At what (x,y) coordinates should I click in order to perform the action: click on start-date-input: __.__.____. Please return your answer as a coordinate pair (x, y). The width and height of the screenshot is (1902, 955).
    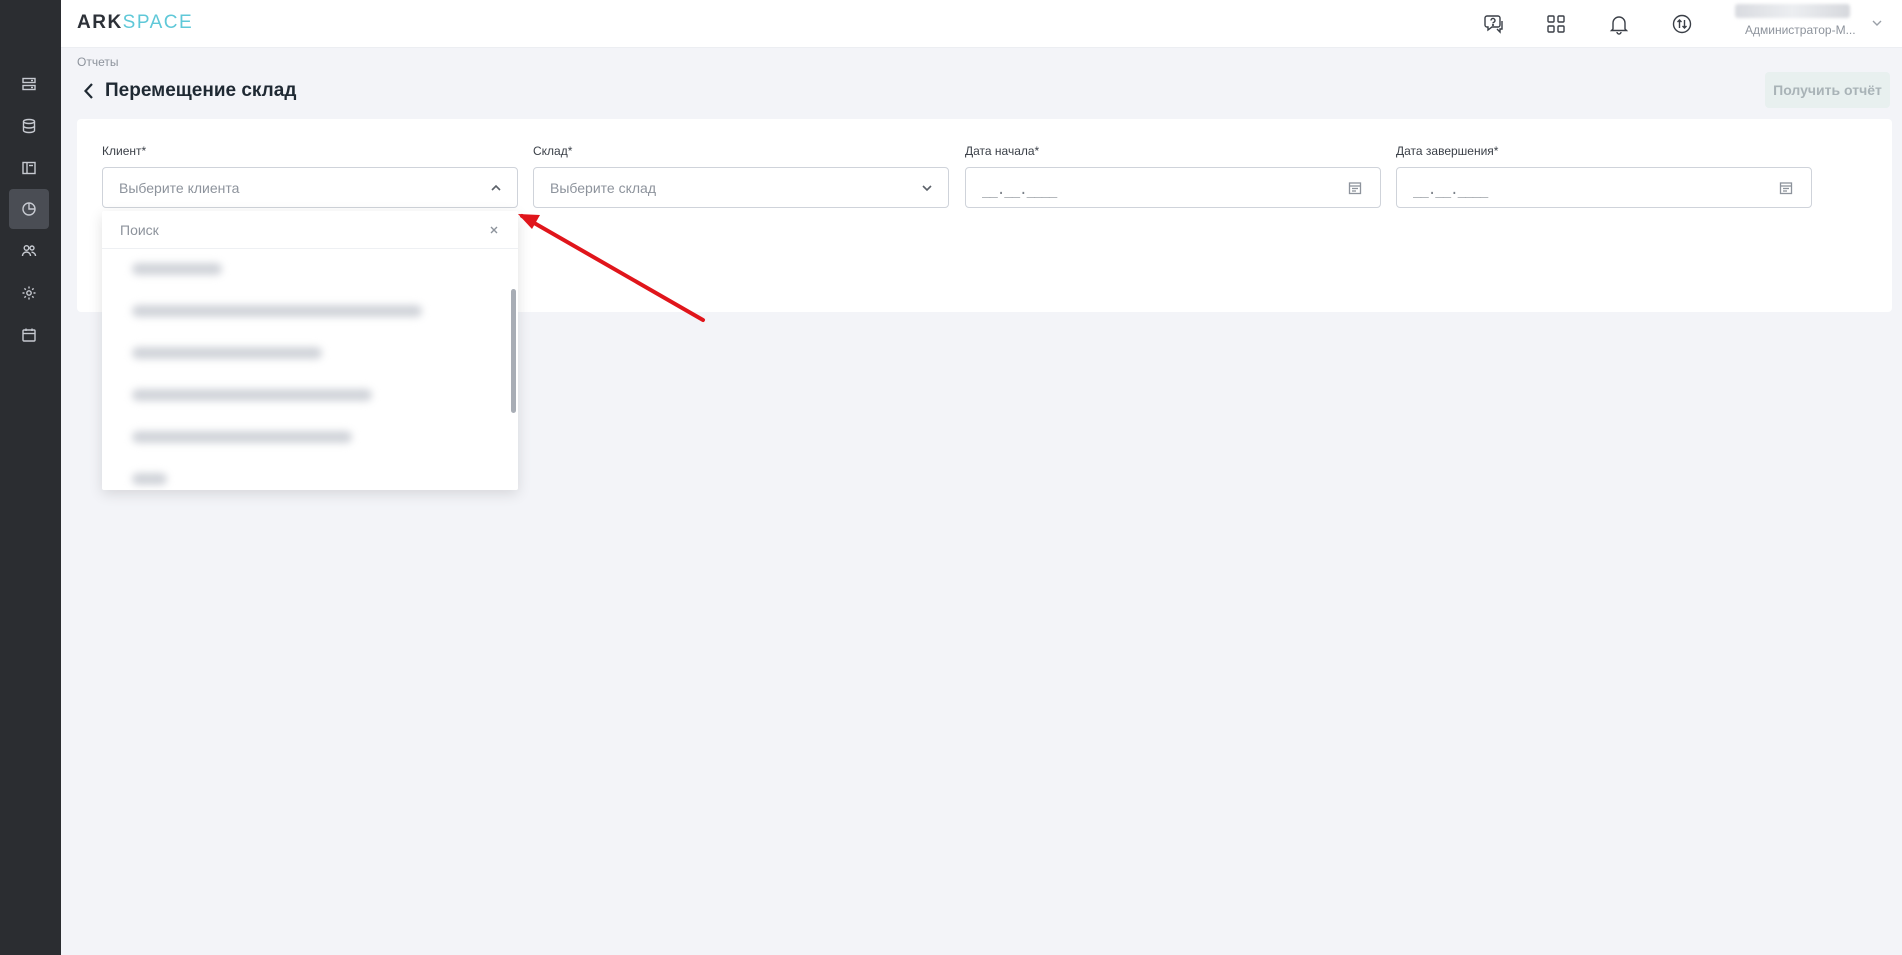
    Looking at the image, I should click on (1173, 187).